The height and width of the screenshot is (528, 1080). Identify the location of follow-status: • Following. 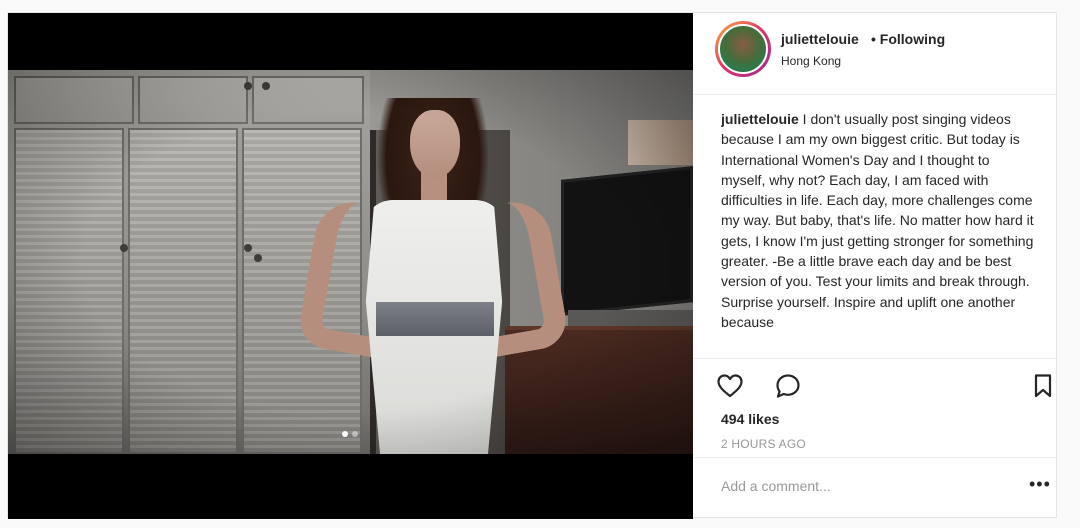
(908, 39).